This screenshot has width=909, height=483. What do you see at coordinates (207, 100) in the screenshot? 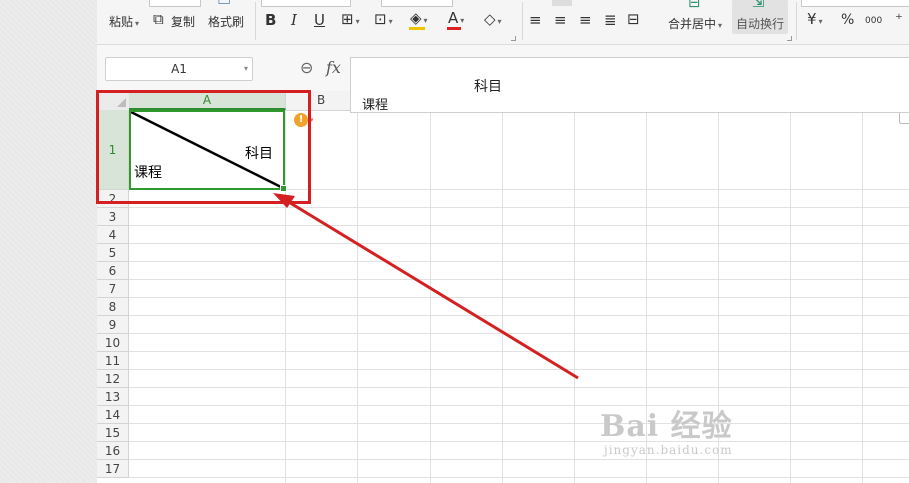
I see `column-header-a: A` at bounding box center [207, 100].